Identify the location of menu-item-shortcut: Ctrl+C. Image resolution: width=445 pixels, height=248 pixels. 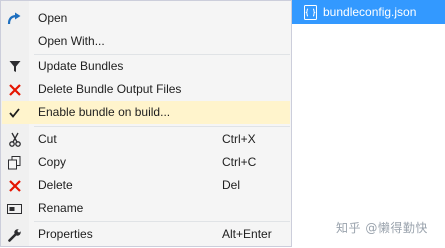
(239, 162).